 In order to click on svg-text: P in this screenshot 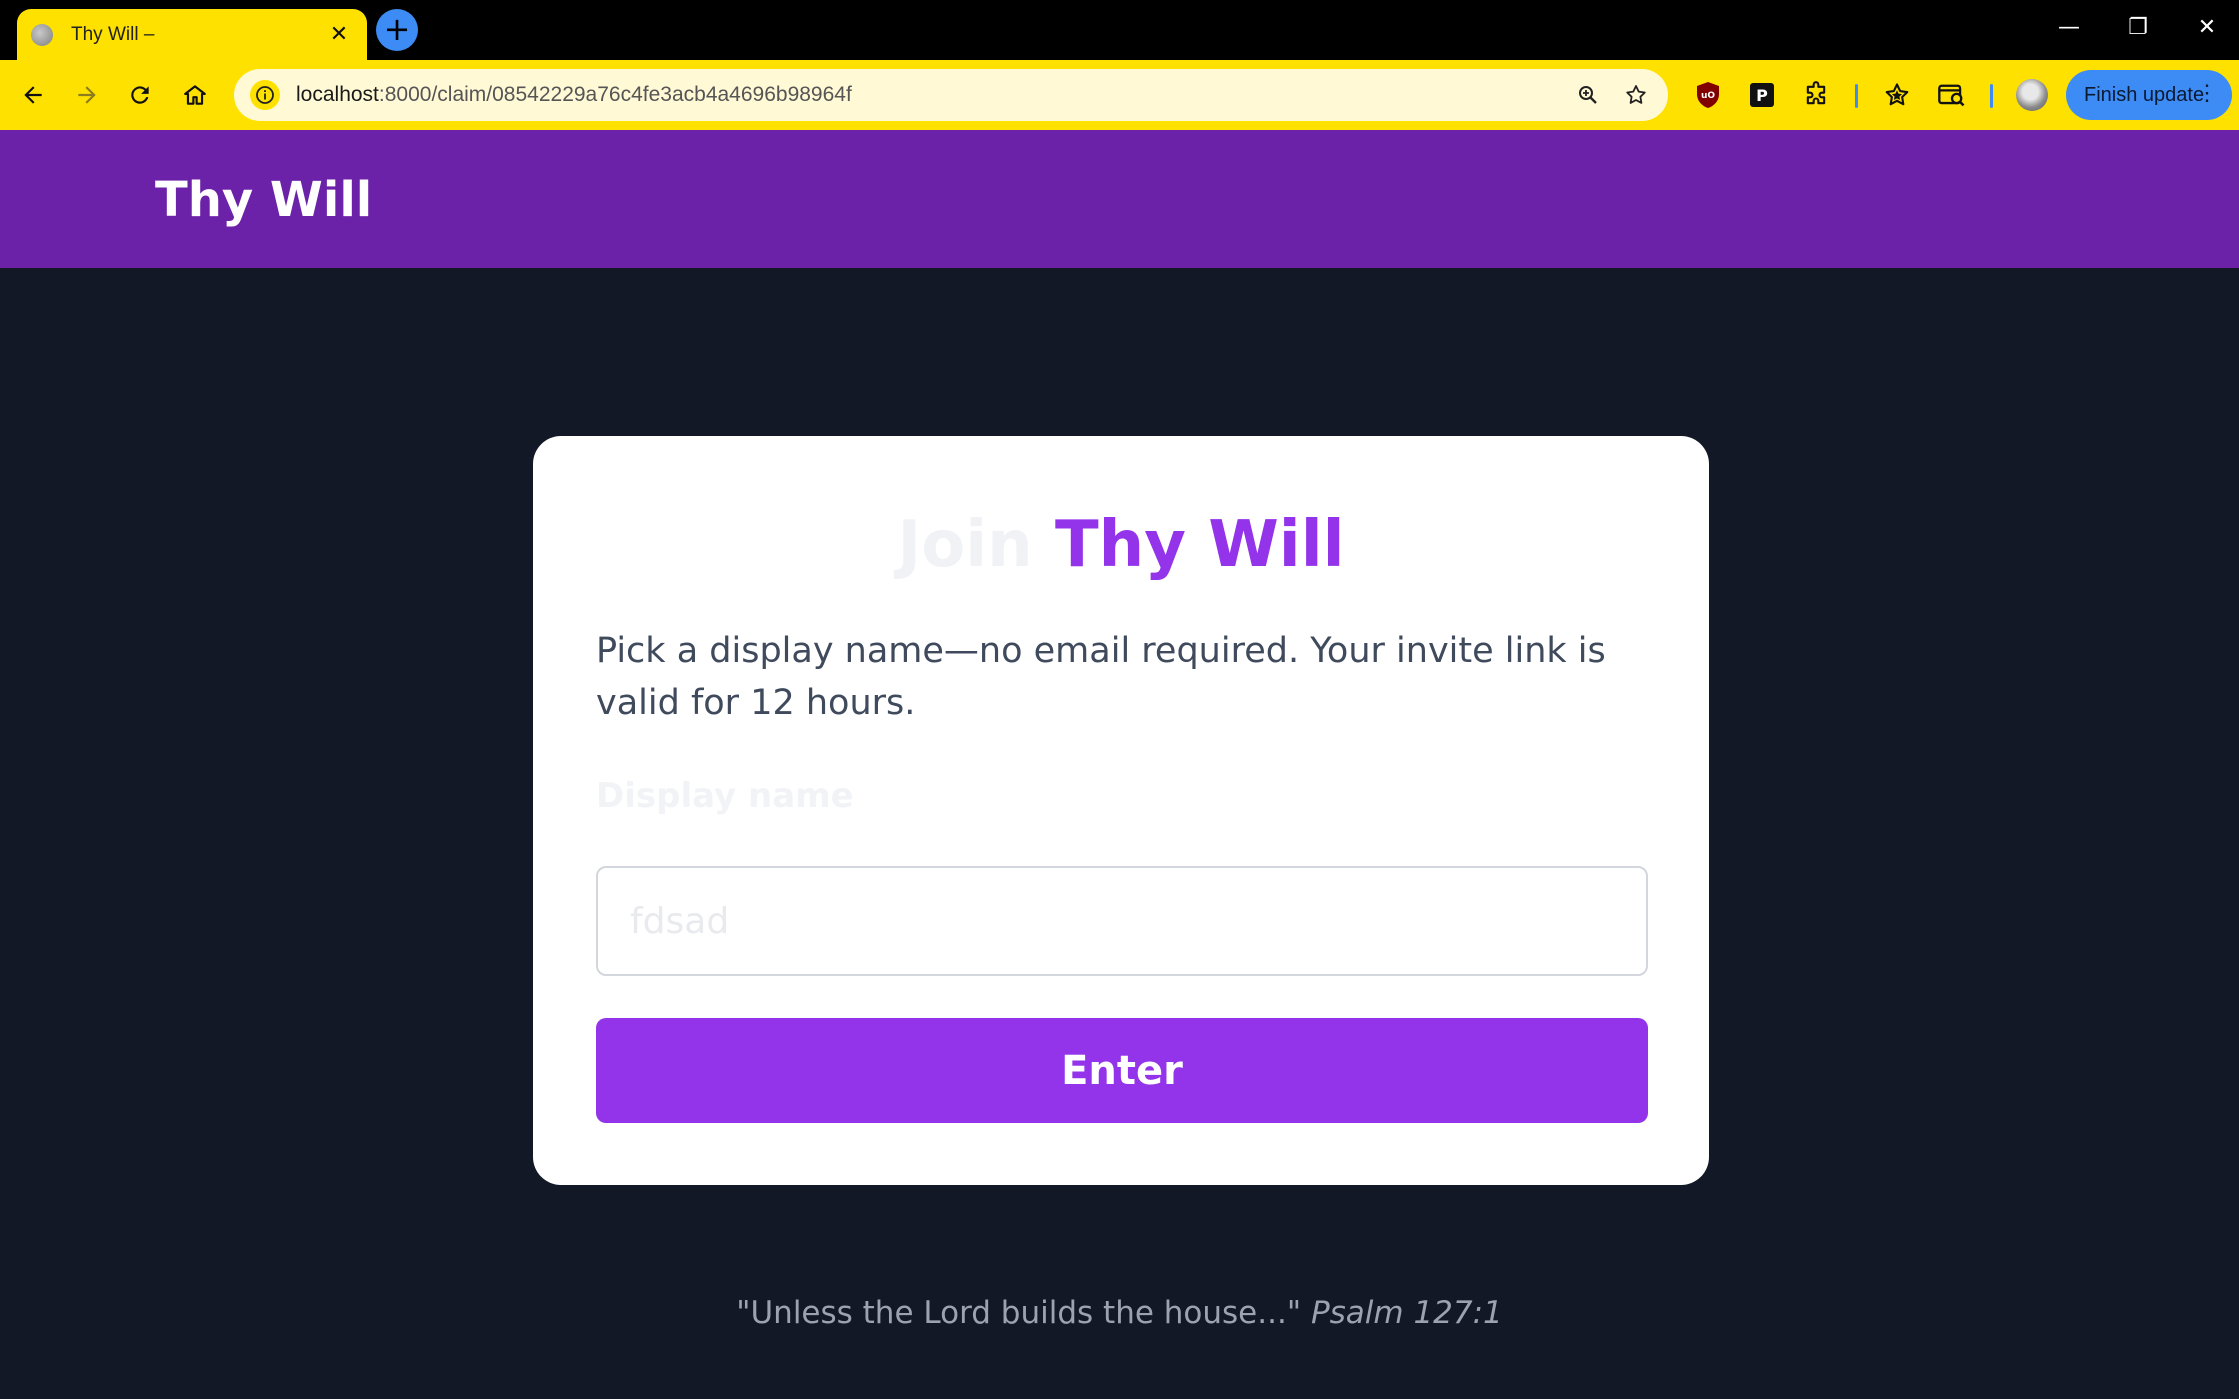, I will do `click(1762, 95)`.